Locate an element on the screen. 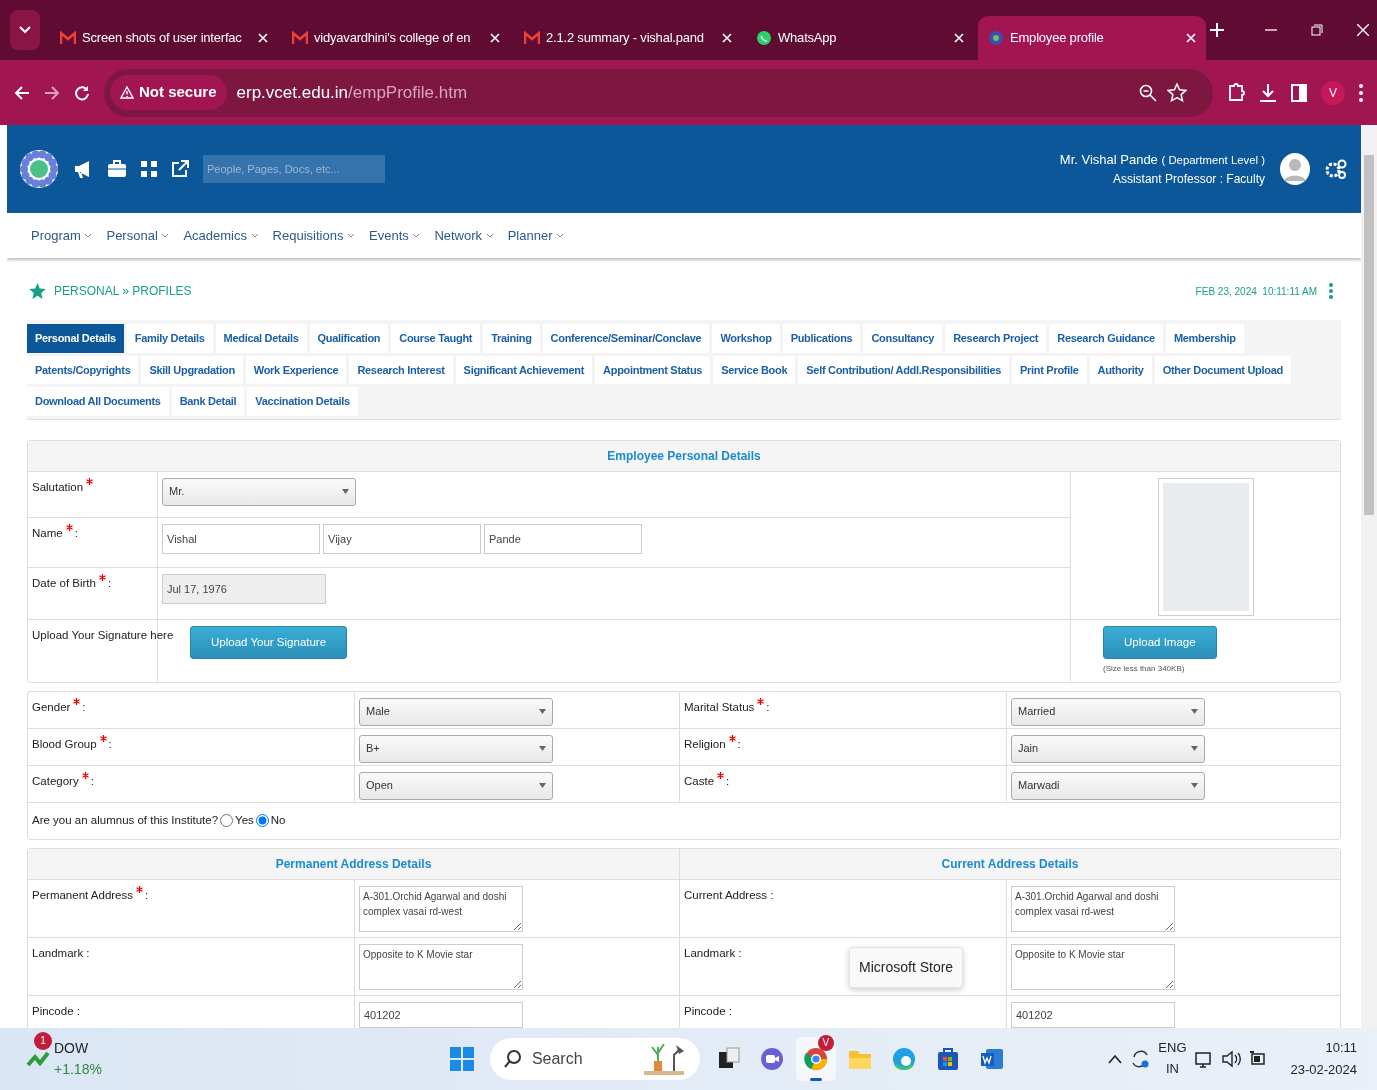 Image resolution: width=1377 pixels, height=1090 pixels. menu-item: Requisitions is located at coordinates (314, 235).